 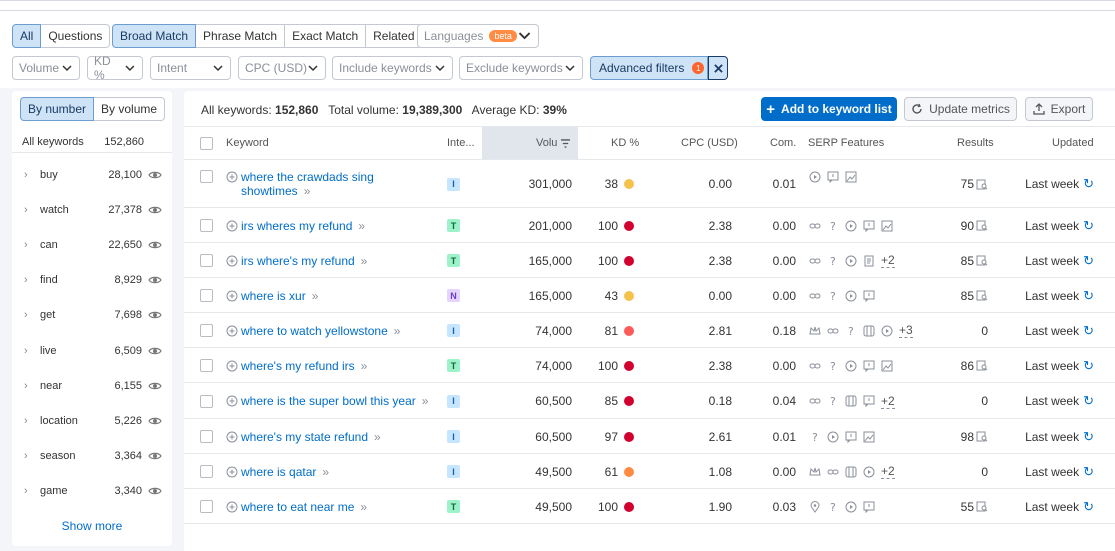 I want to click on languages-dropdown: Languages beta, so click(x=478, y=36).